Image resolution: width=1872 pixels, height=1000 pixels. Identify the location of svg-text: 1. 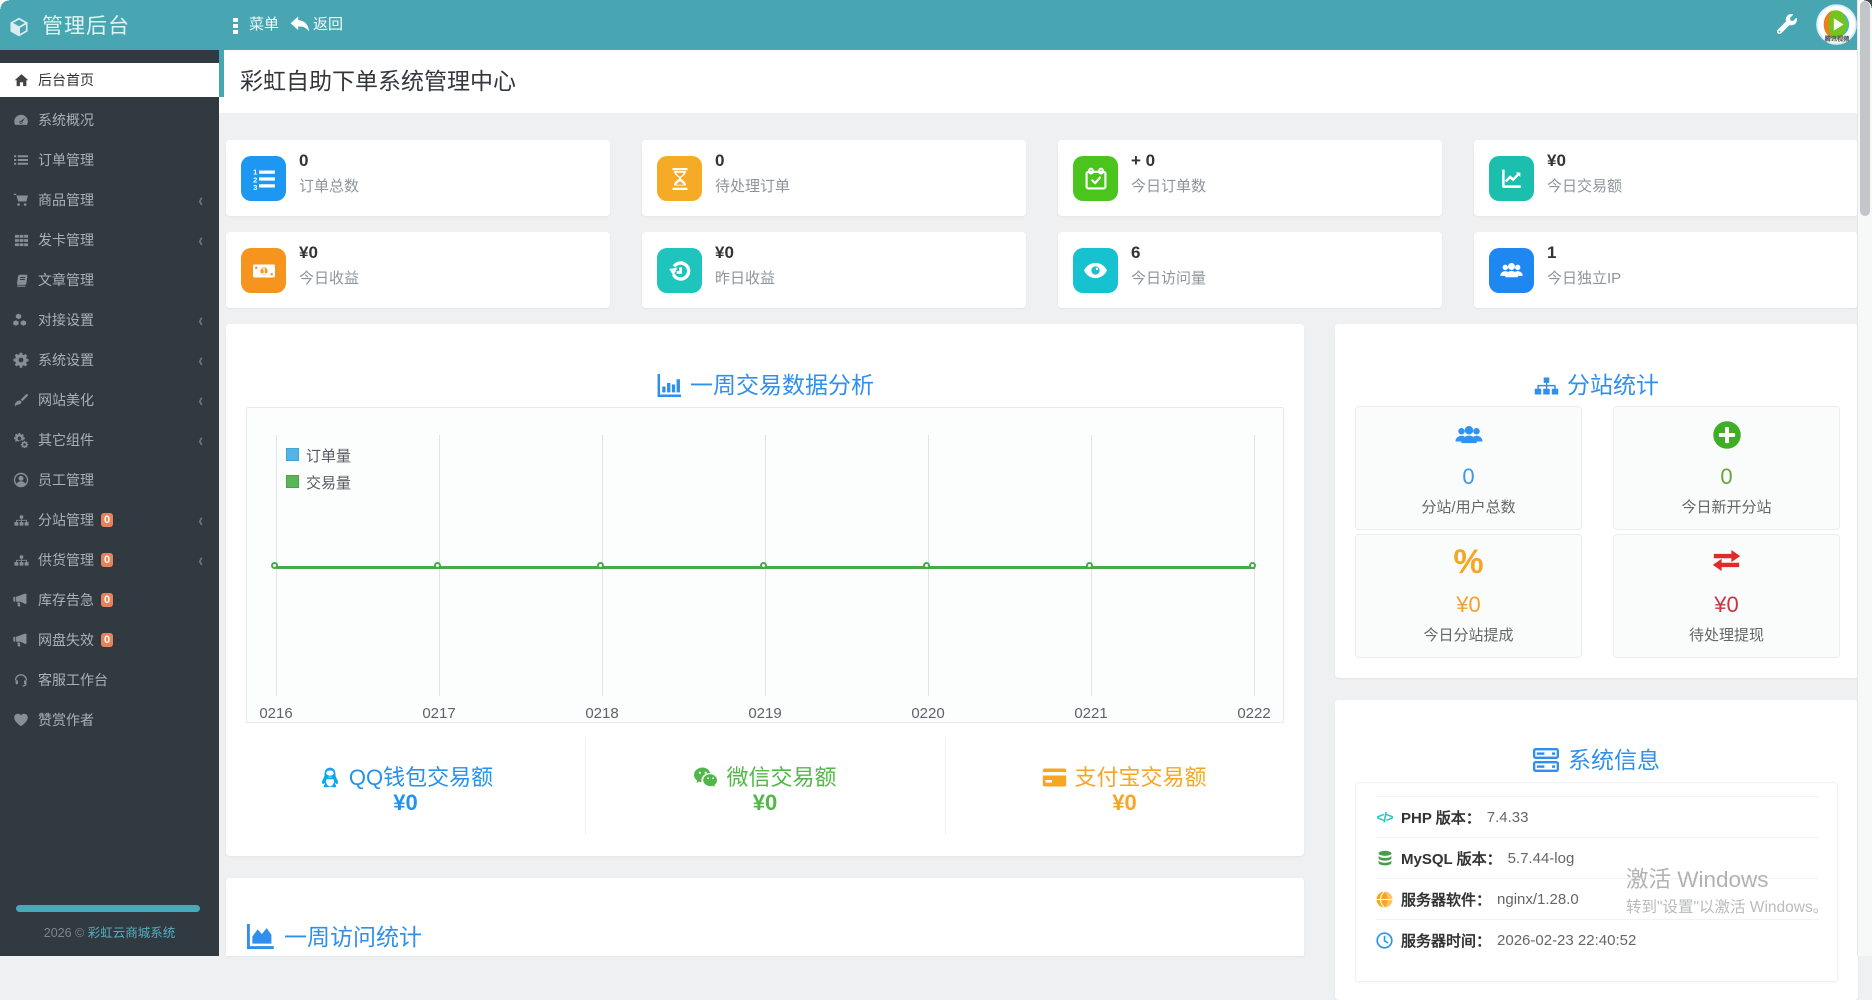
(263, 270).